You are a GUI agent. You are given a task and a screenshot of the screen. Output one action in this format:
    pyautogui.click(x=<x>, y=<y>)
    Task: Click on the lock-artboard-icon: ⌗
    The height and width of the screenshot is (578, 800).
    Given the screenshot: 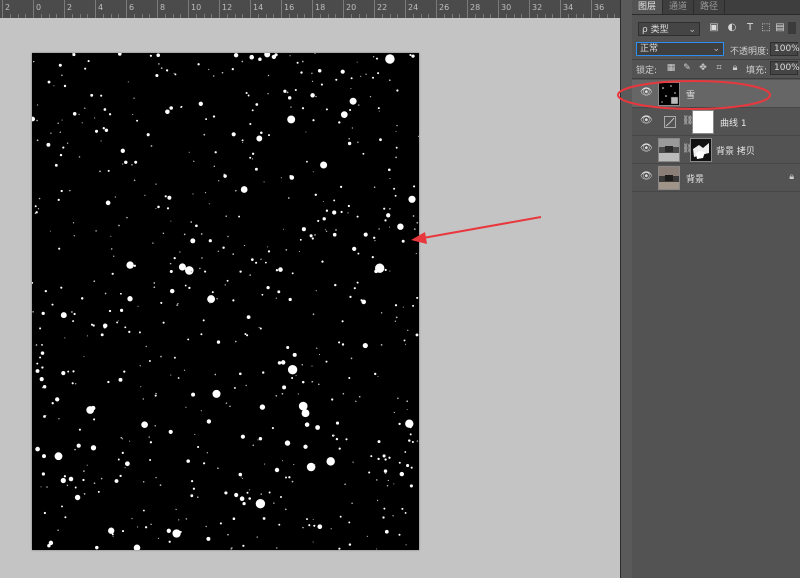 What is the action you would take?
    pyautogui.click(x=719, y=68)
    